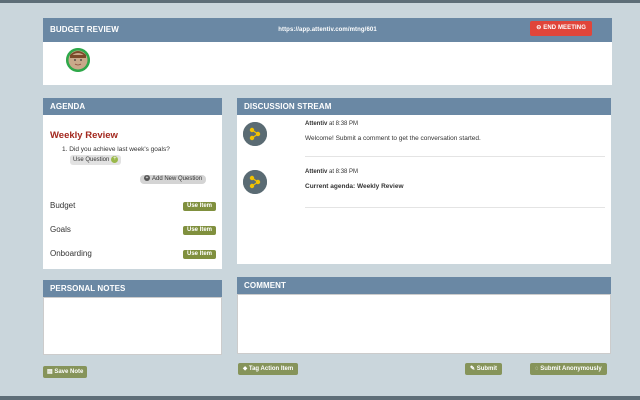 This screenshot has height=400, width=640. I want to click on agenda-header: AGENDA, so click(132, 106).